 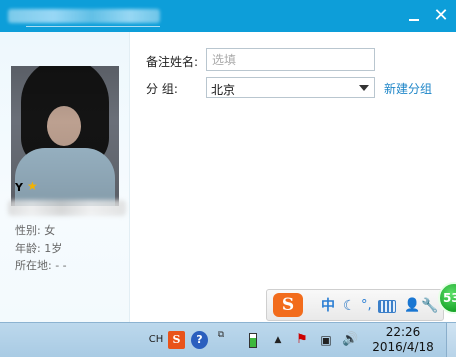 What do you see at coordinates (403, 347) in the screenshot?
I see `clock-date: 2016/4/18` at bounding box center [403, 347].